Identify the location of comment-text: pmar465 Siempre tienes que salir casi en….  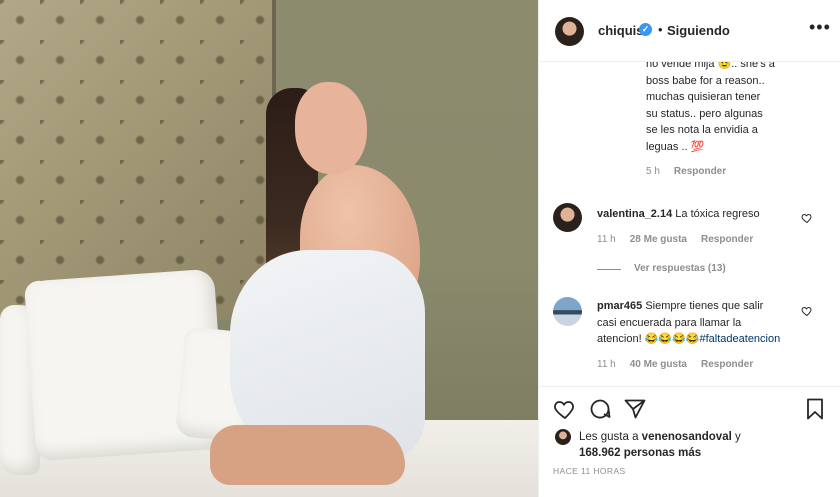
(688, 323).